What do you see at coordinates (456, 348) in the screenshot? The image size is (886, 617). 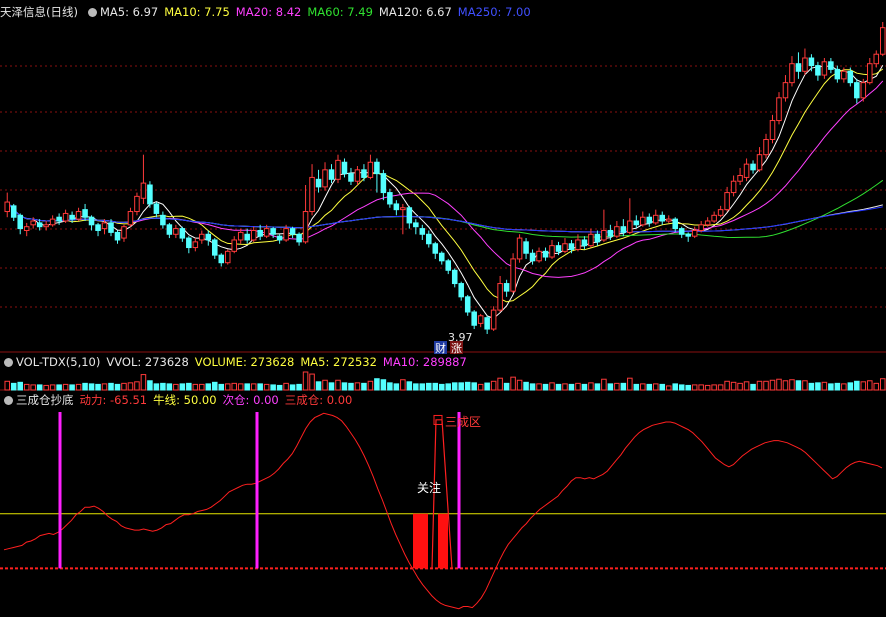 I see `marker-zhang: 涨` at bounding box center [456, 348].